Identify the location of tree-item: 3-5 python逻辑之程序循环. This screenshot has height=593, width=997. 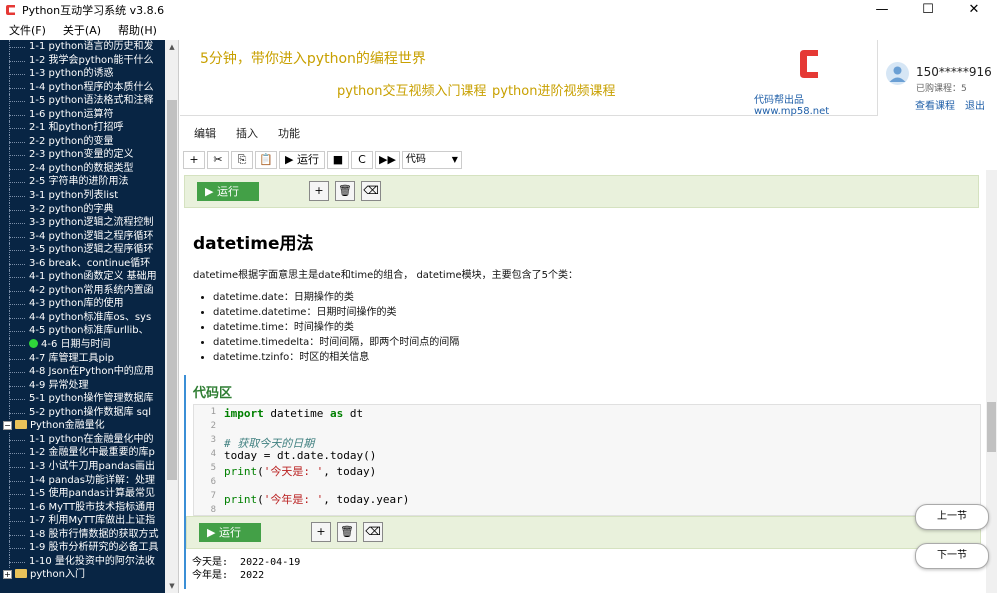
(82, 250).